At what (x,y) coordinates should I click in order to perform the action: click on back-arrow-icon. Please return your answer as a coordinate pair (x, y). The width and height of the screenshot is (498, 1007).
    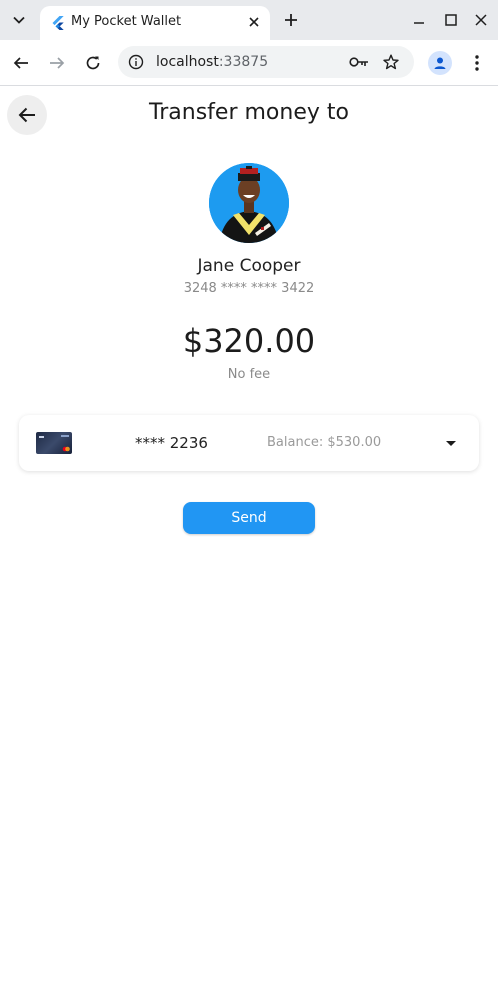
    Looking at the image, I should click on (20, 63).